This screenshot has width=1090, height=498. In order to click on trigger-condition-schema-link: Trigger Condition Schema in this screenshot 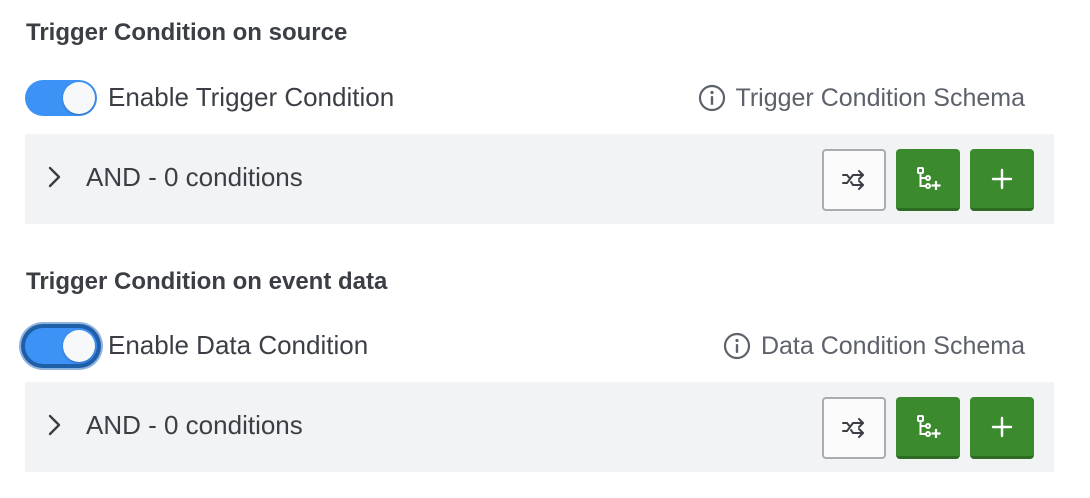, I will do `click(862, 98)`.